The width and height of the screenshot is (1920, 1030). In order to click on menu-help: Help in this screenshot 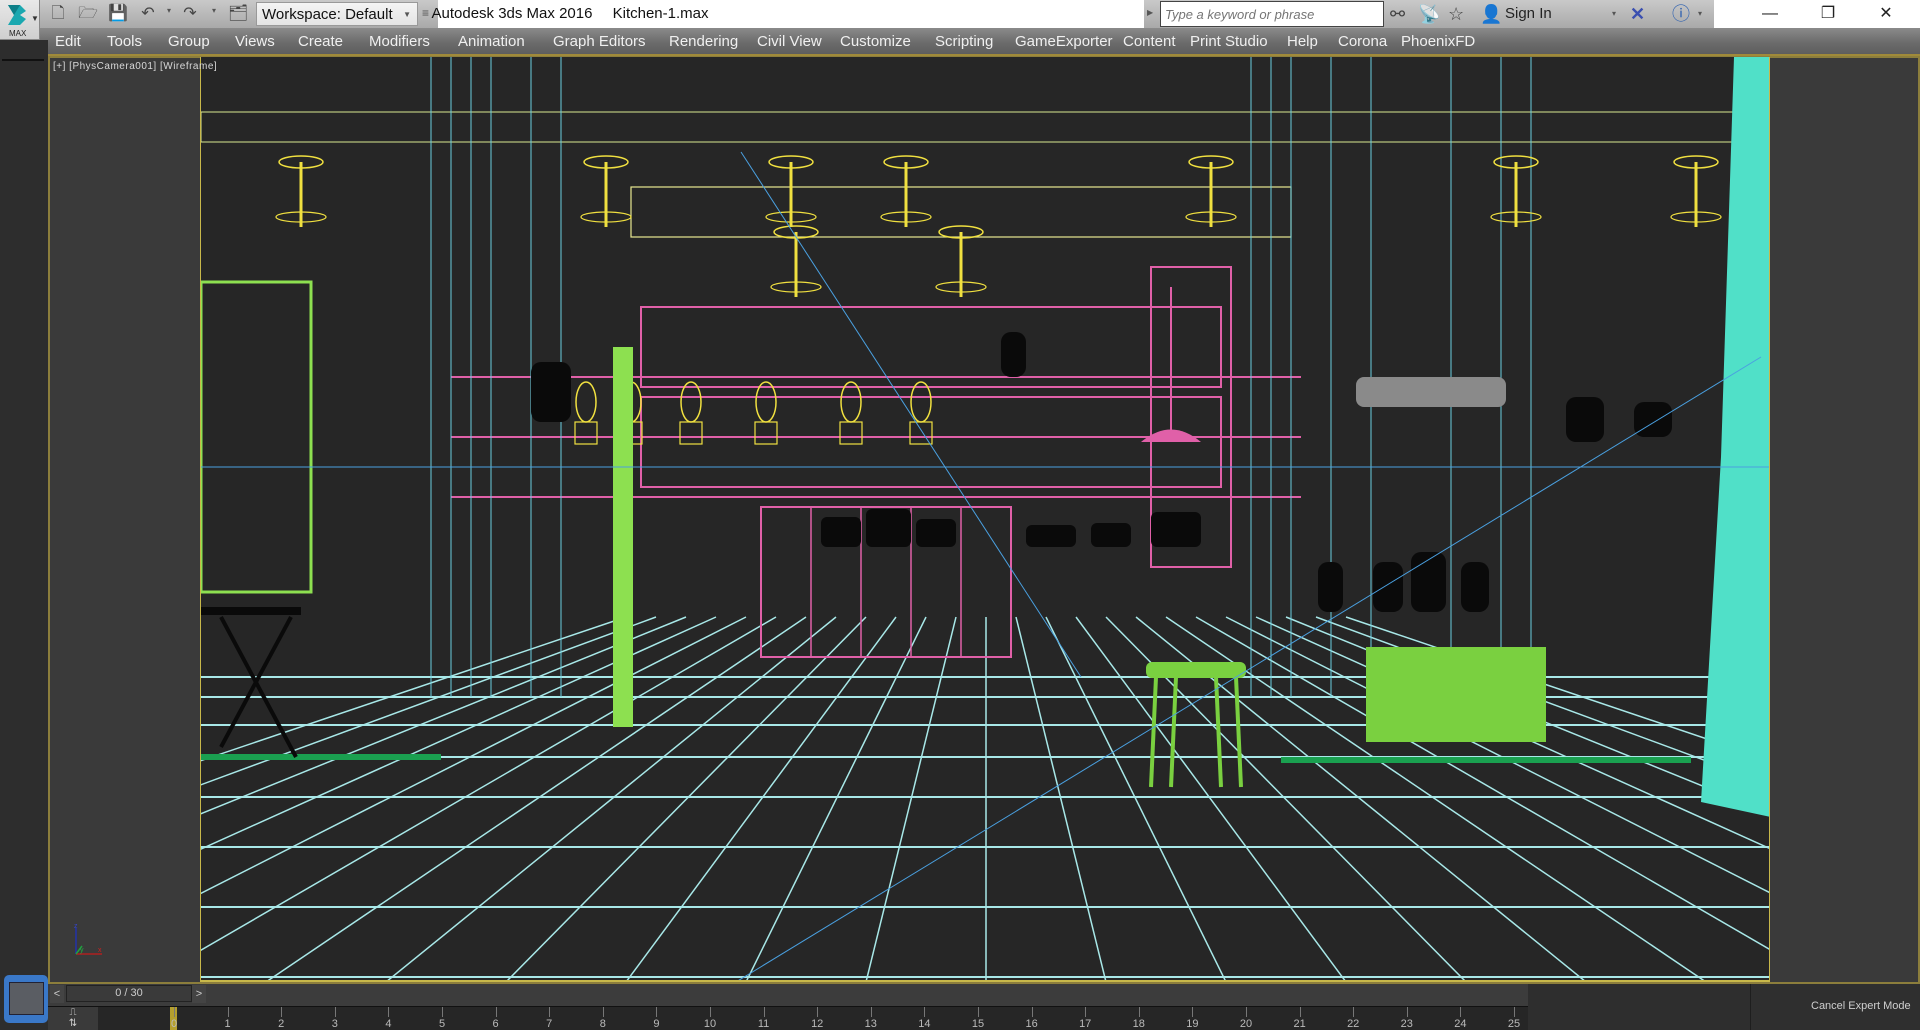, I will do `click(1302, 41)`.